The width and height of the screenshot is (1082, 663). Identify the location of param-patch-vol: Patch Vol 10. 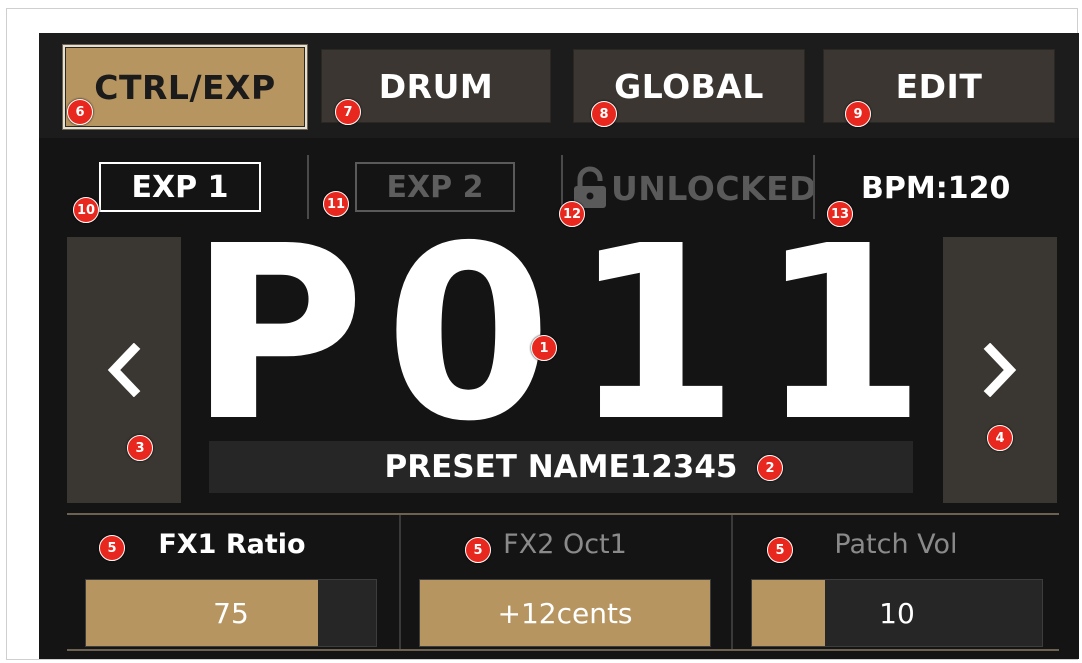
(895, 582).